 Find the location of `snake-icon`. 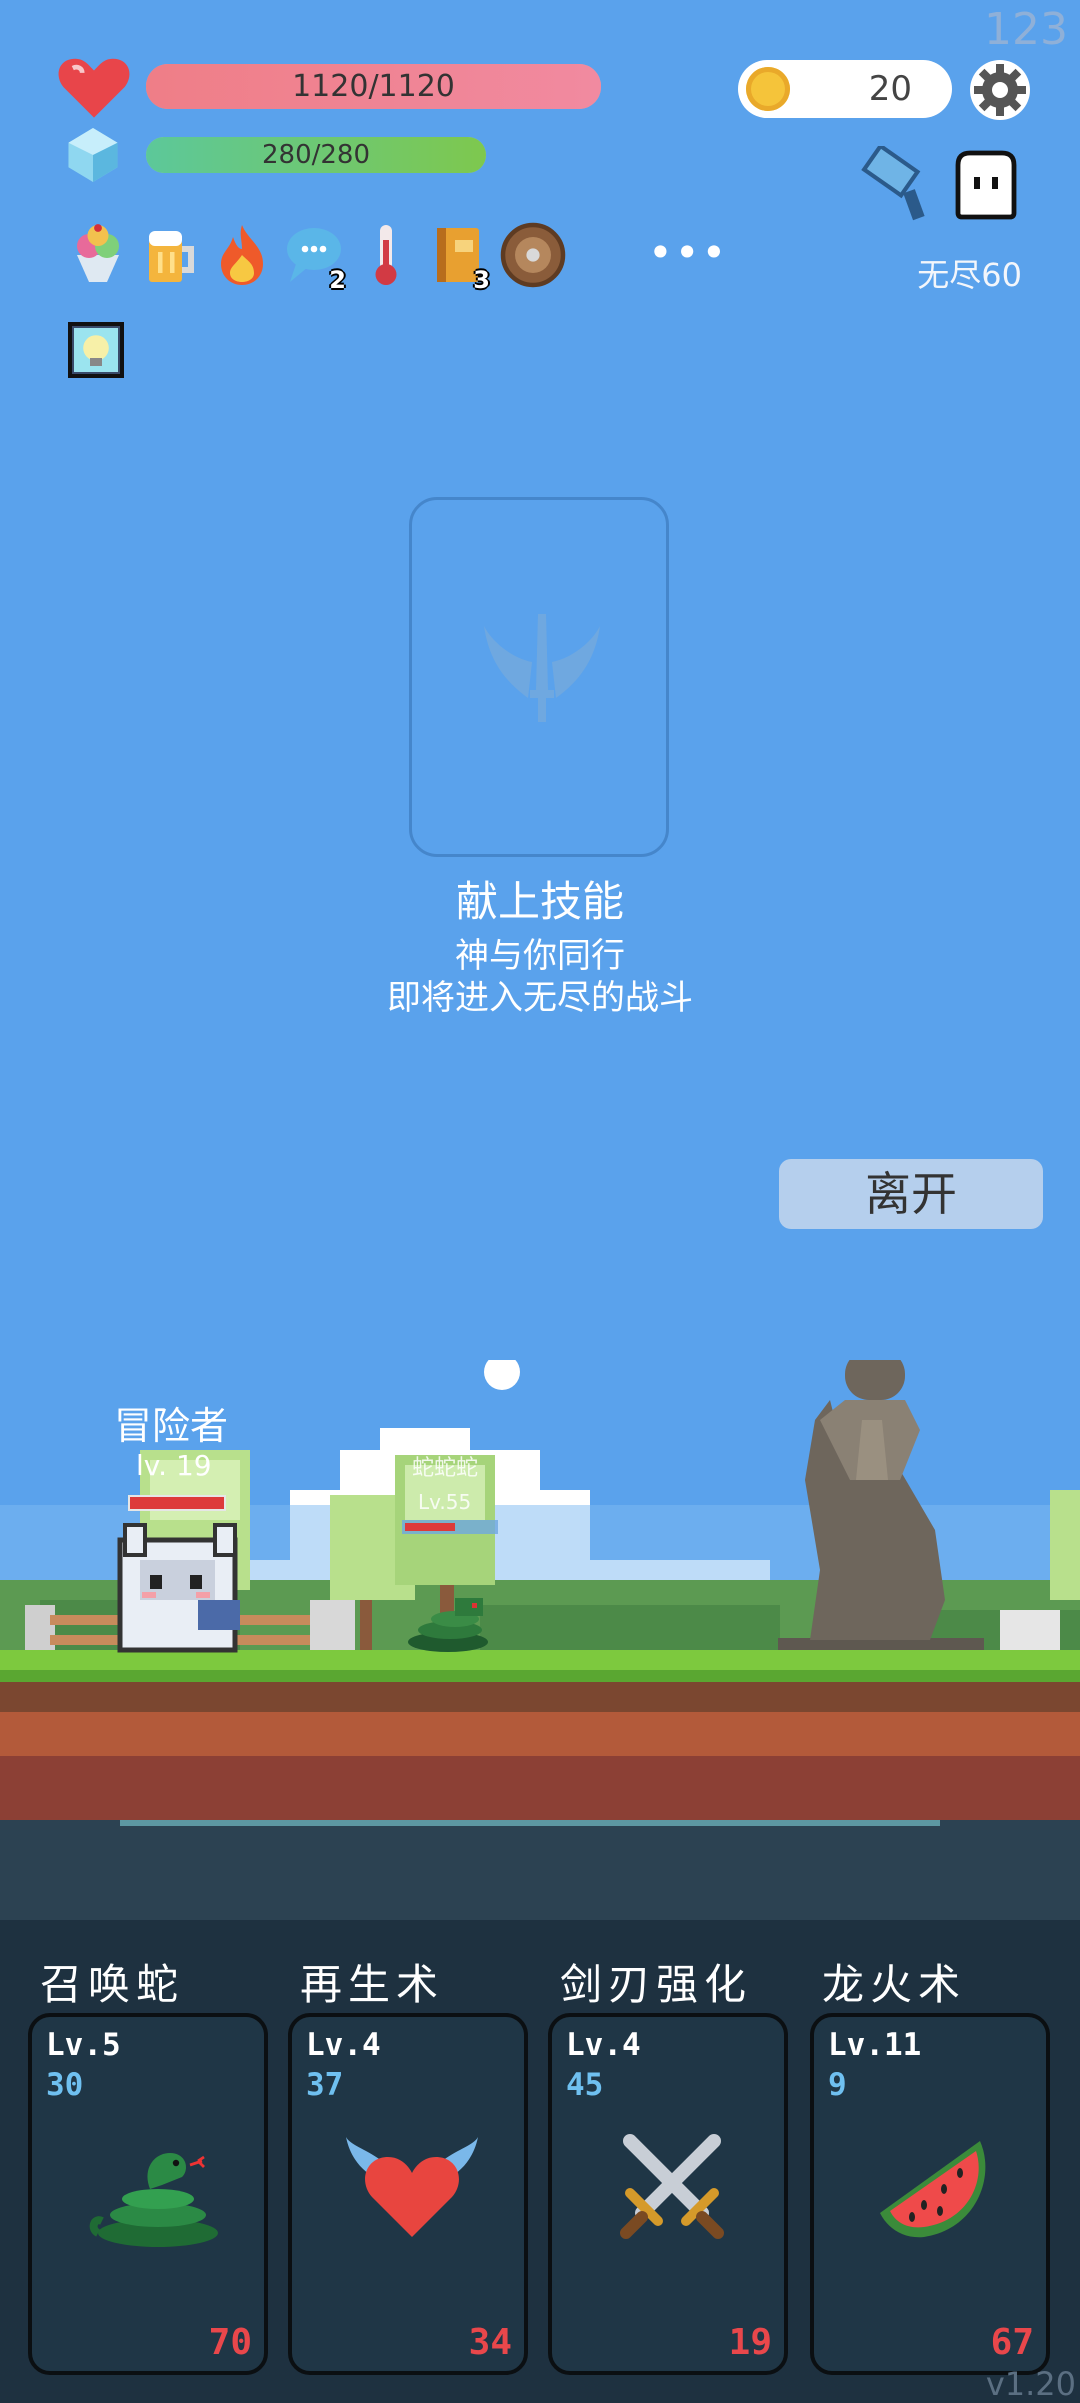

snake-icon is located at coordinates (153, 2200).